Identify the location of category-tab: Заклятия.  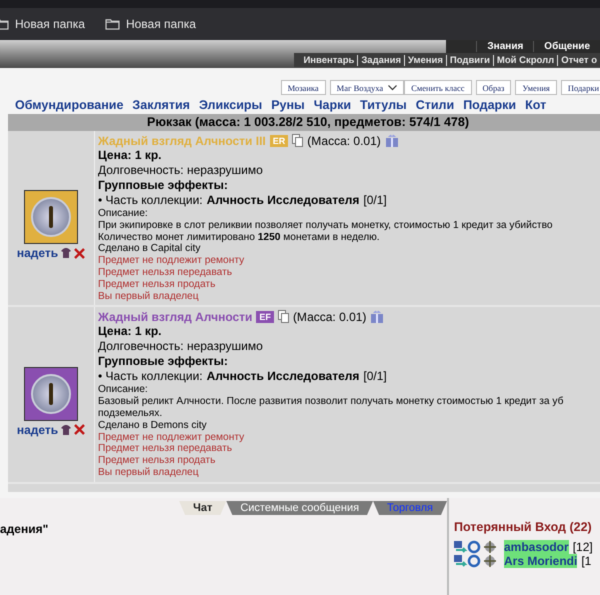
(161, 105).